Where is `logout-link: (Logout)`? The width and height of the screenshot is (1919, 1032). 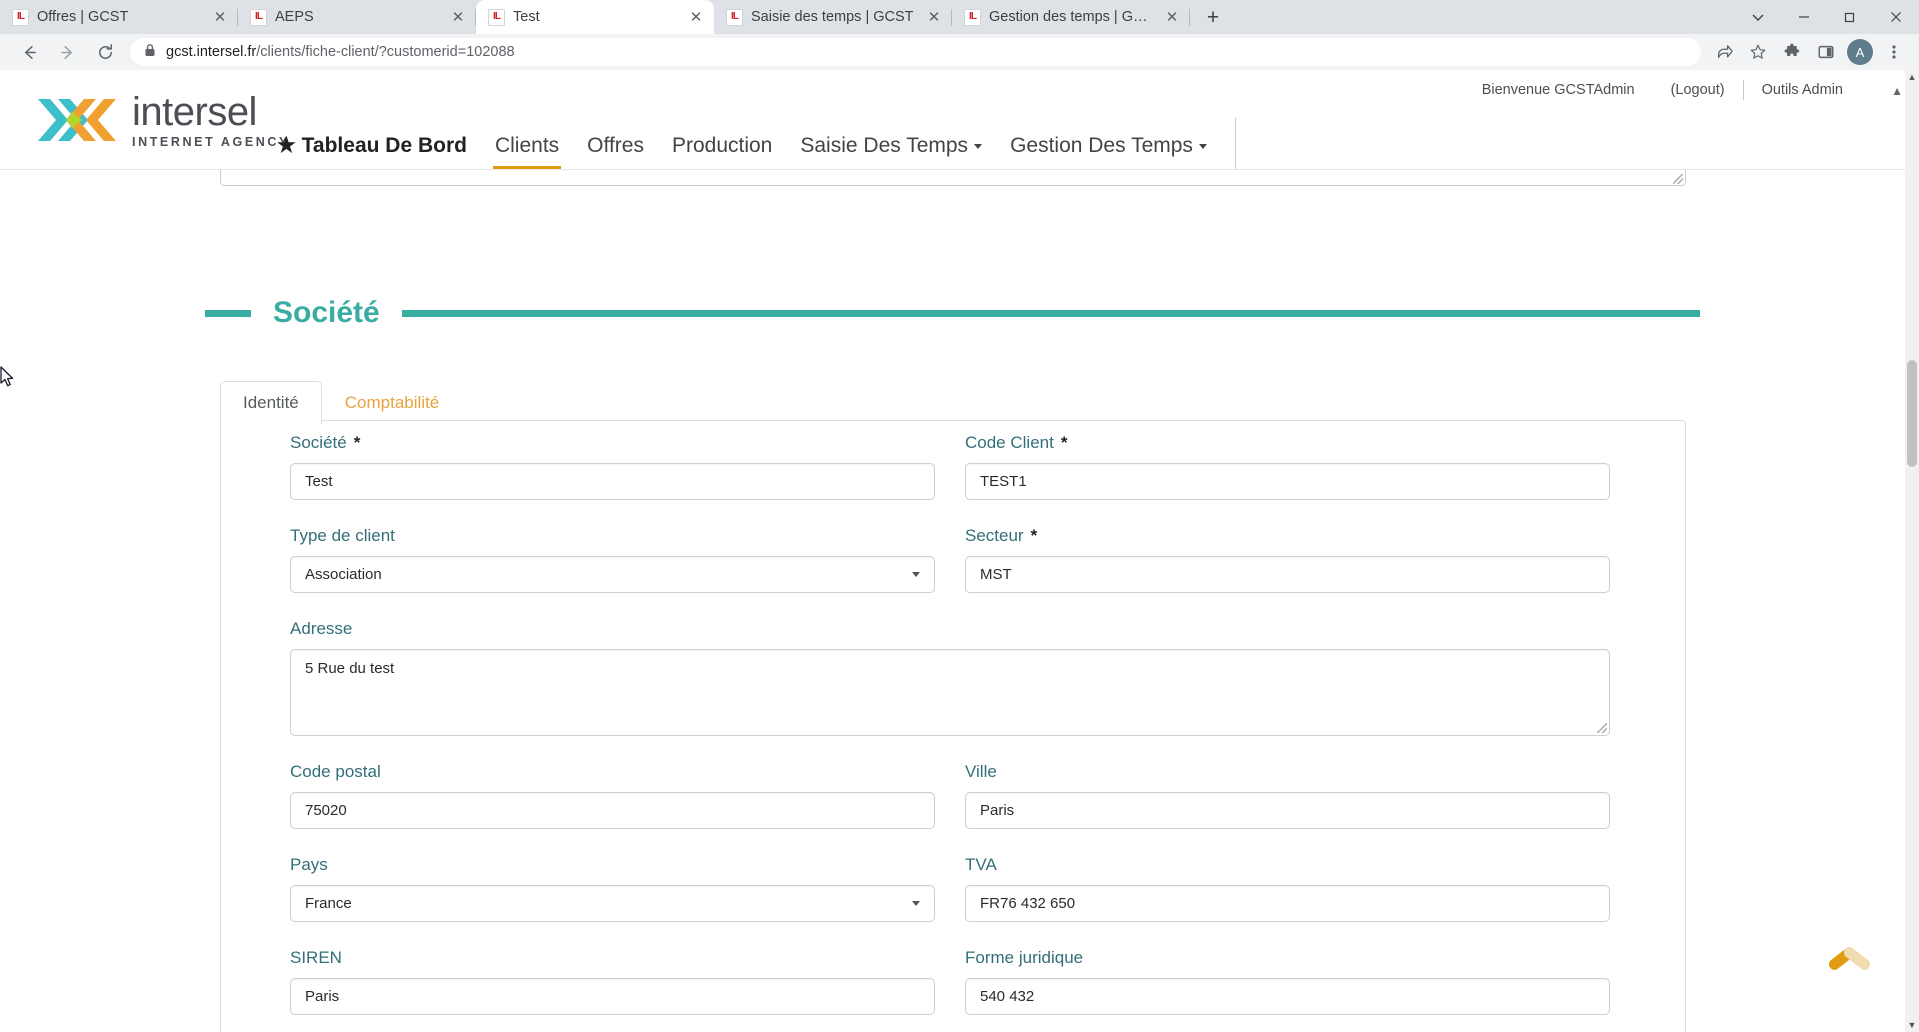
logout-link: (Logout) is located at coordinates (1698, 90).